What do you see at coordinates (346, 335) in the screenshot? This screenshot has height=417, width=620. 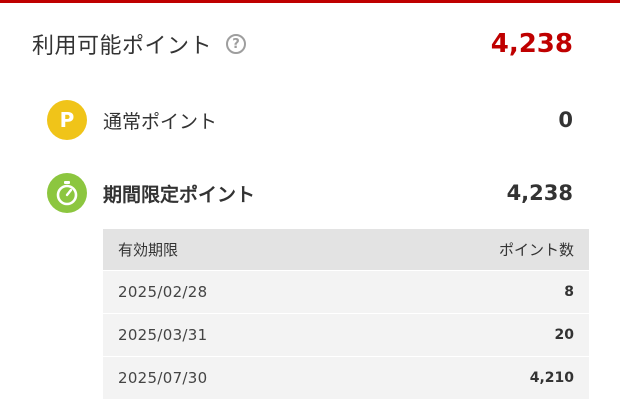 I see `table-row: 2025/03/31 20` at bounding box center [346, 335].